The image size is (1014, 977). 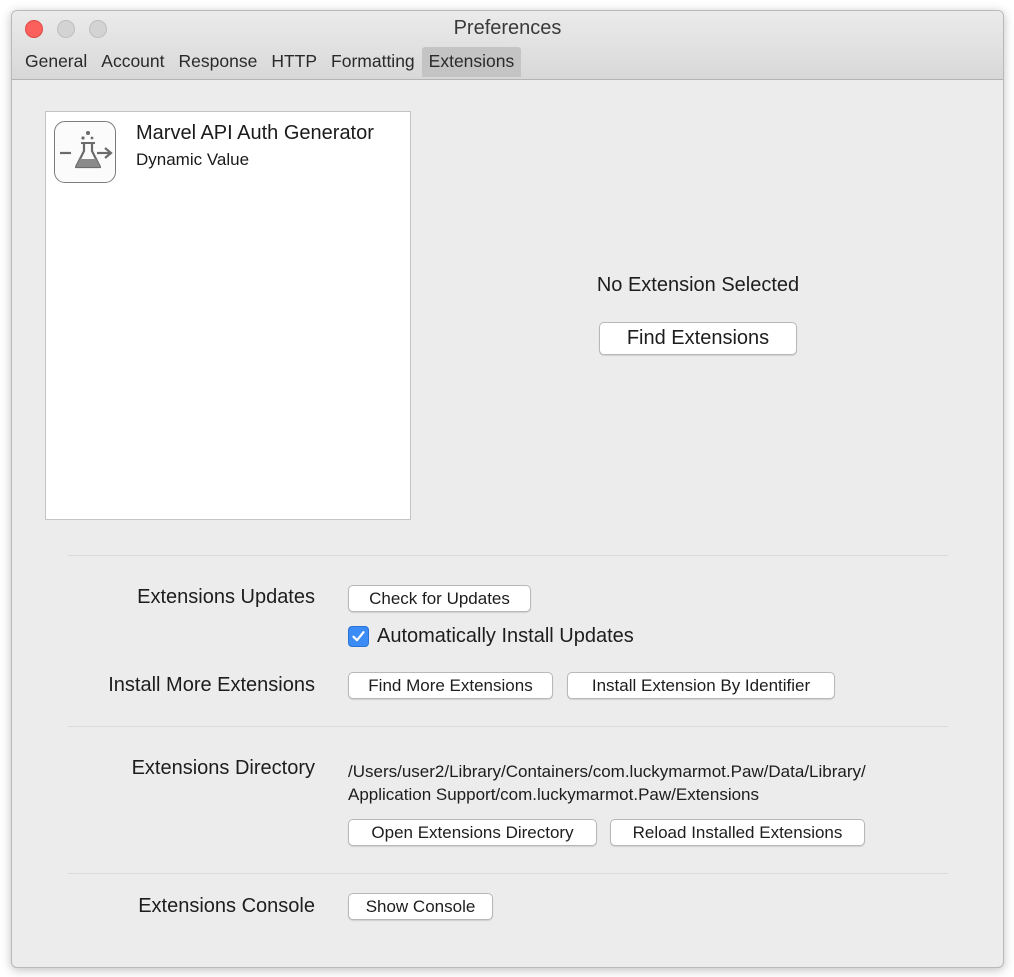 I want to click on reload-installed-extensions-button: Reload Installed Extensions, so click(x=737, y=832).